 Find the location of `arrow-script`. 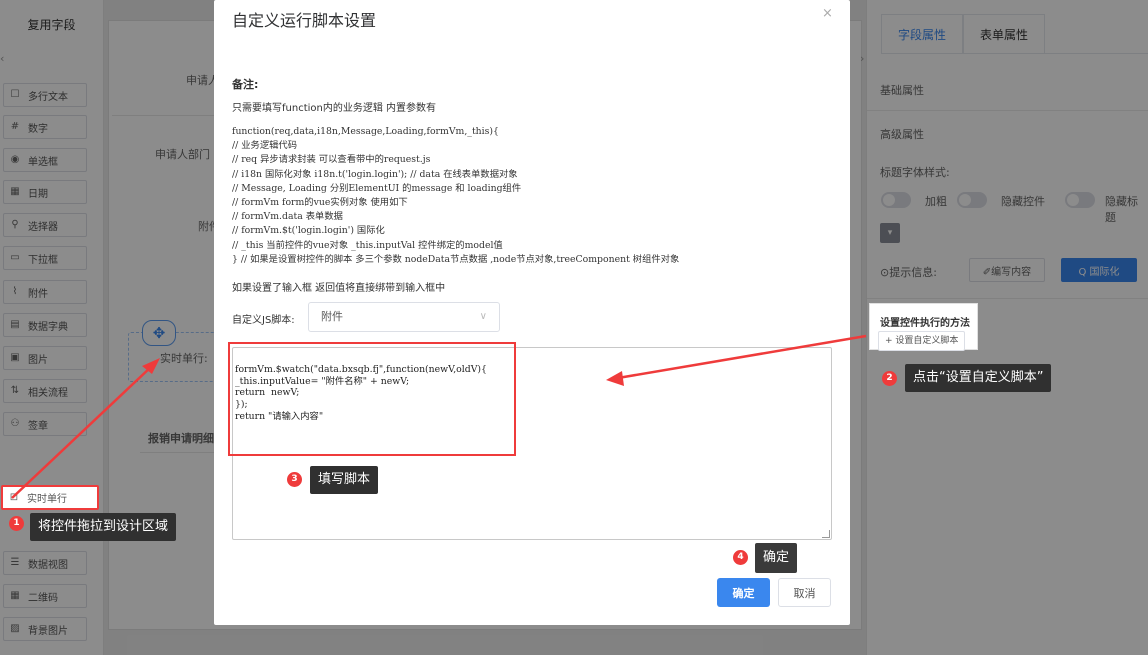

arrow-script is located at coordinates (742, 357).